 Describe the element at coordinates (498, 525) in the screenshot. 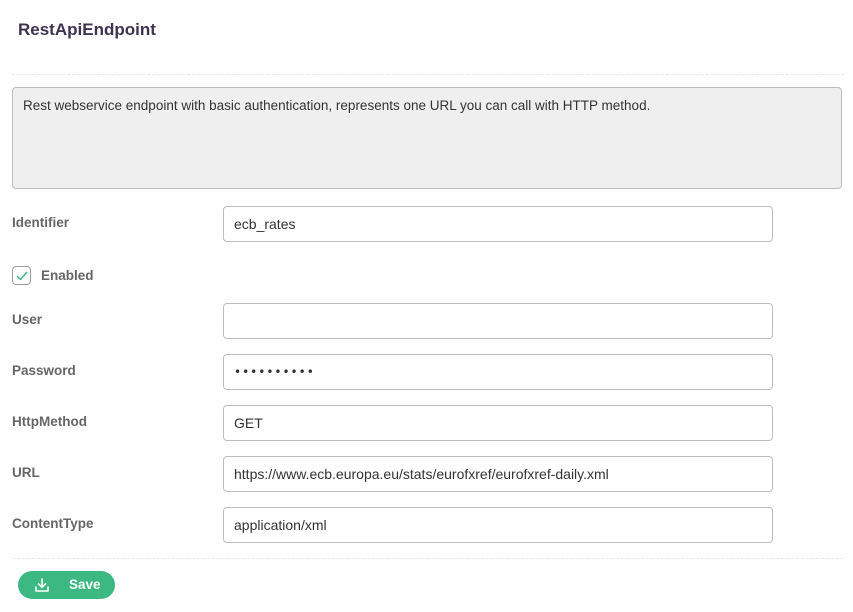

I see `content-type-input` at that location.